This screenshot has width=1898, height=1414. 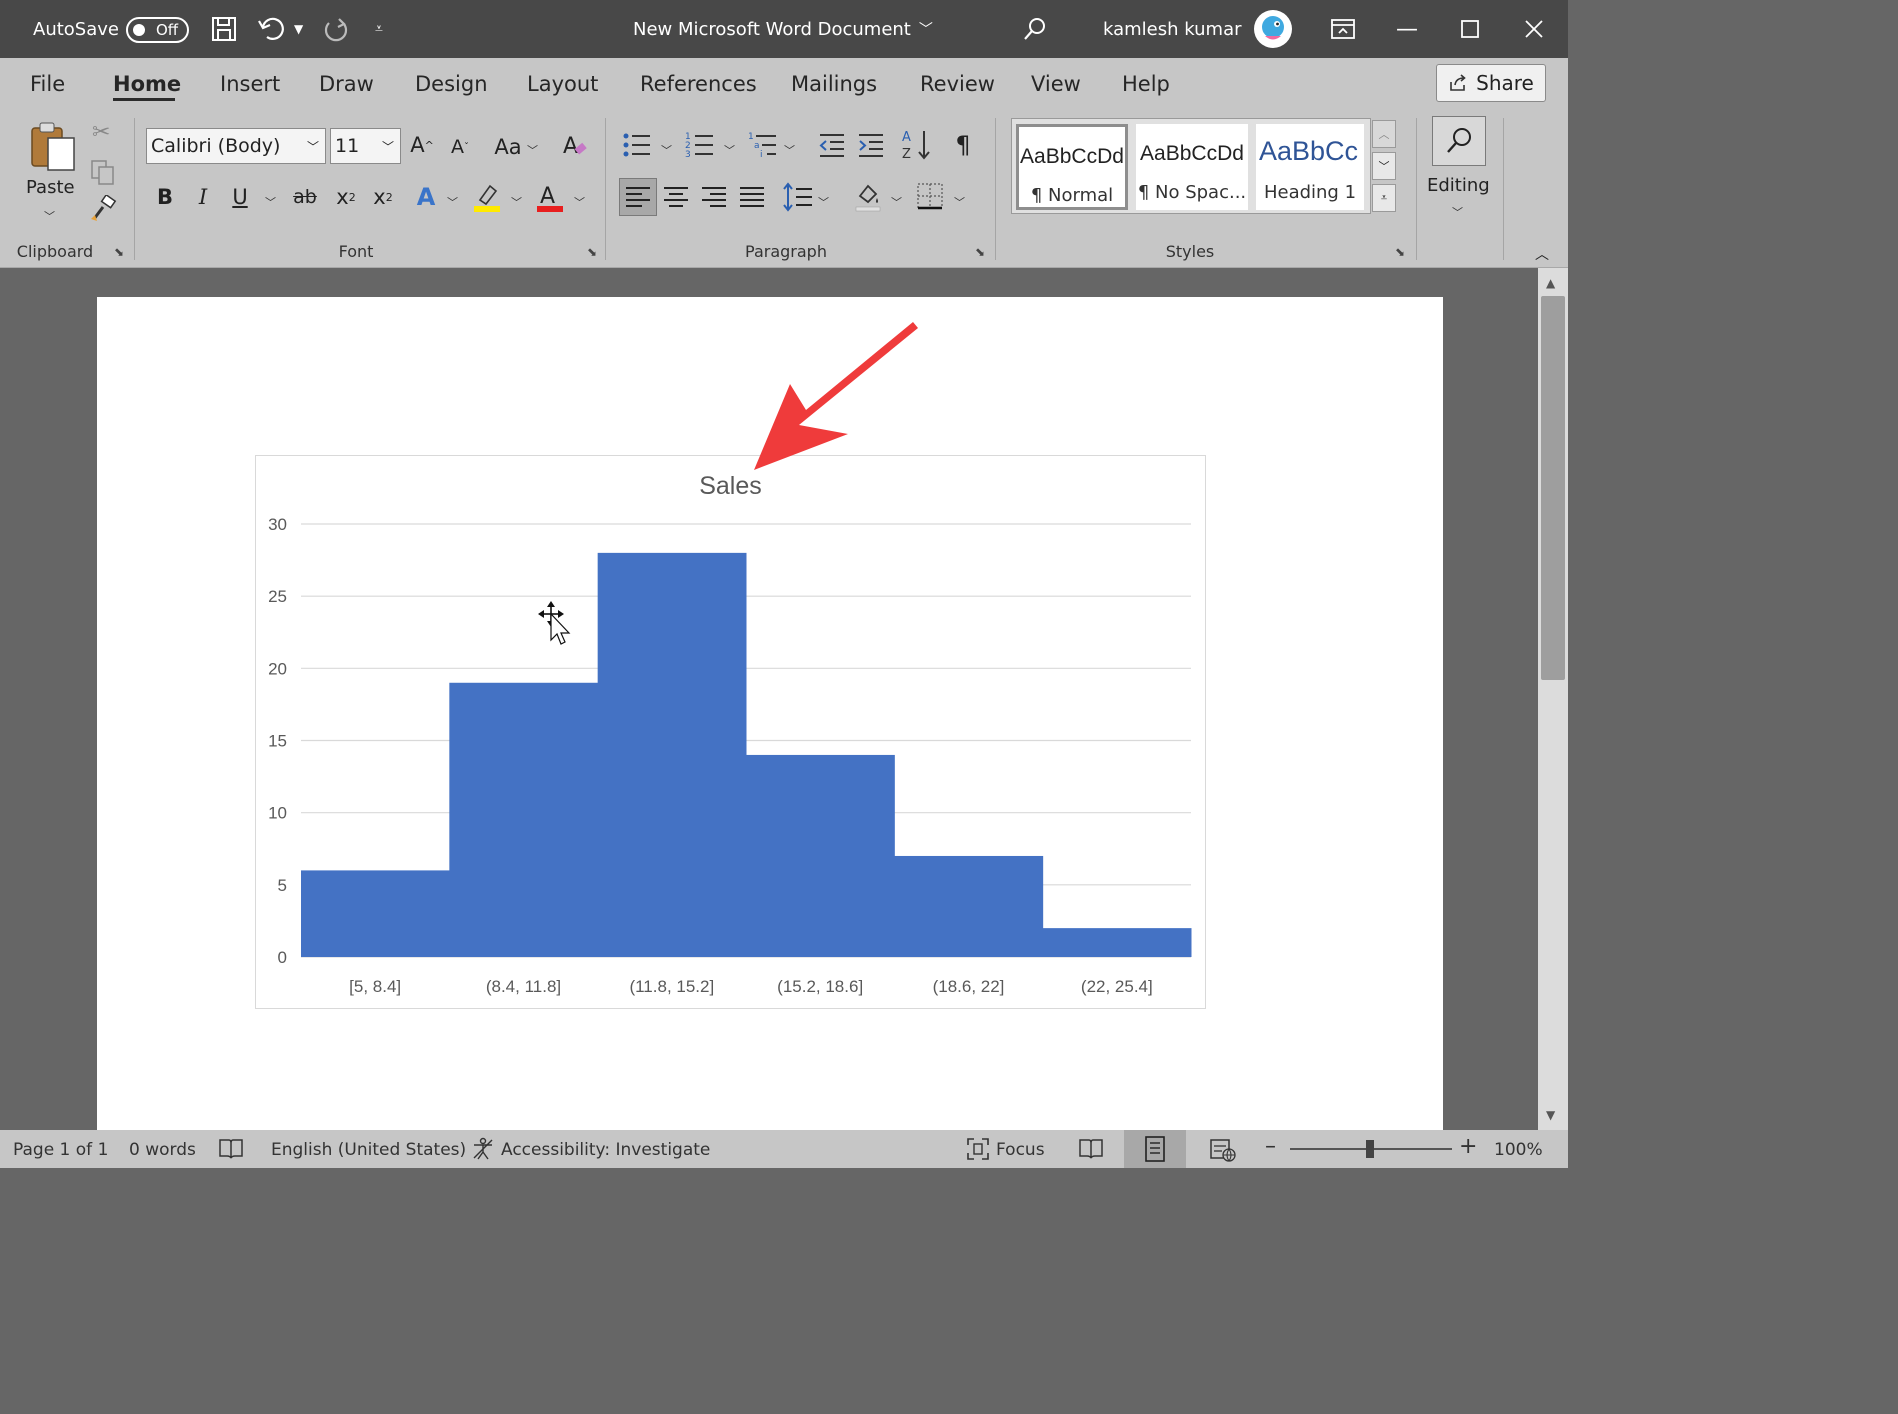 What do you see at coordinates (1550, 283) in the screenshot?
I see `scroll-up-icon: ▲` at bounding box center [1550, 283].